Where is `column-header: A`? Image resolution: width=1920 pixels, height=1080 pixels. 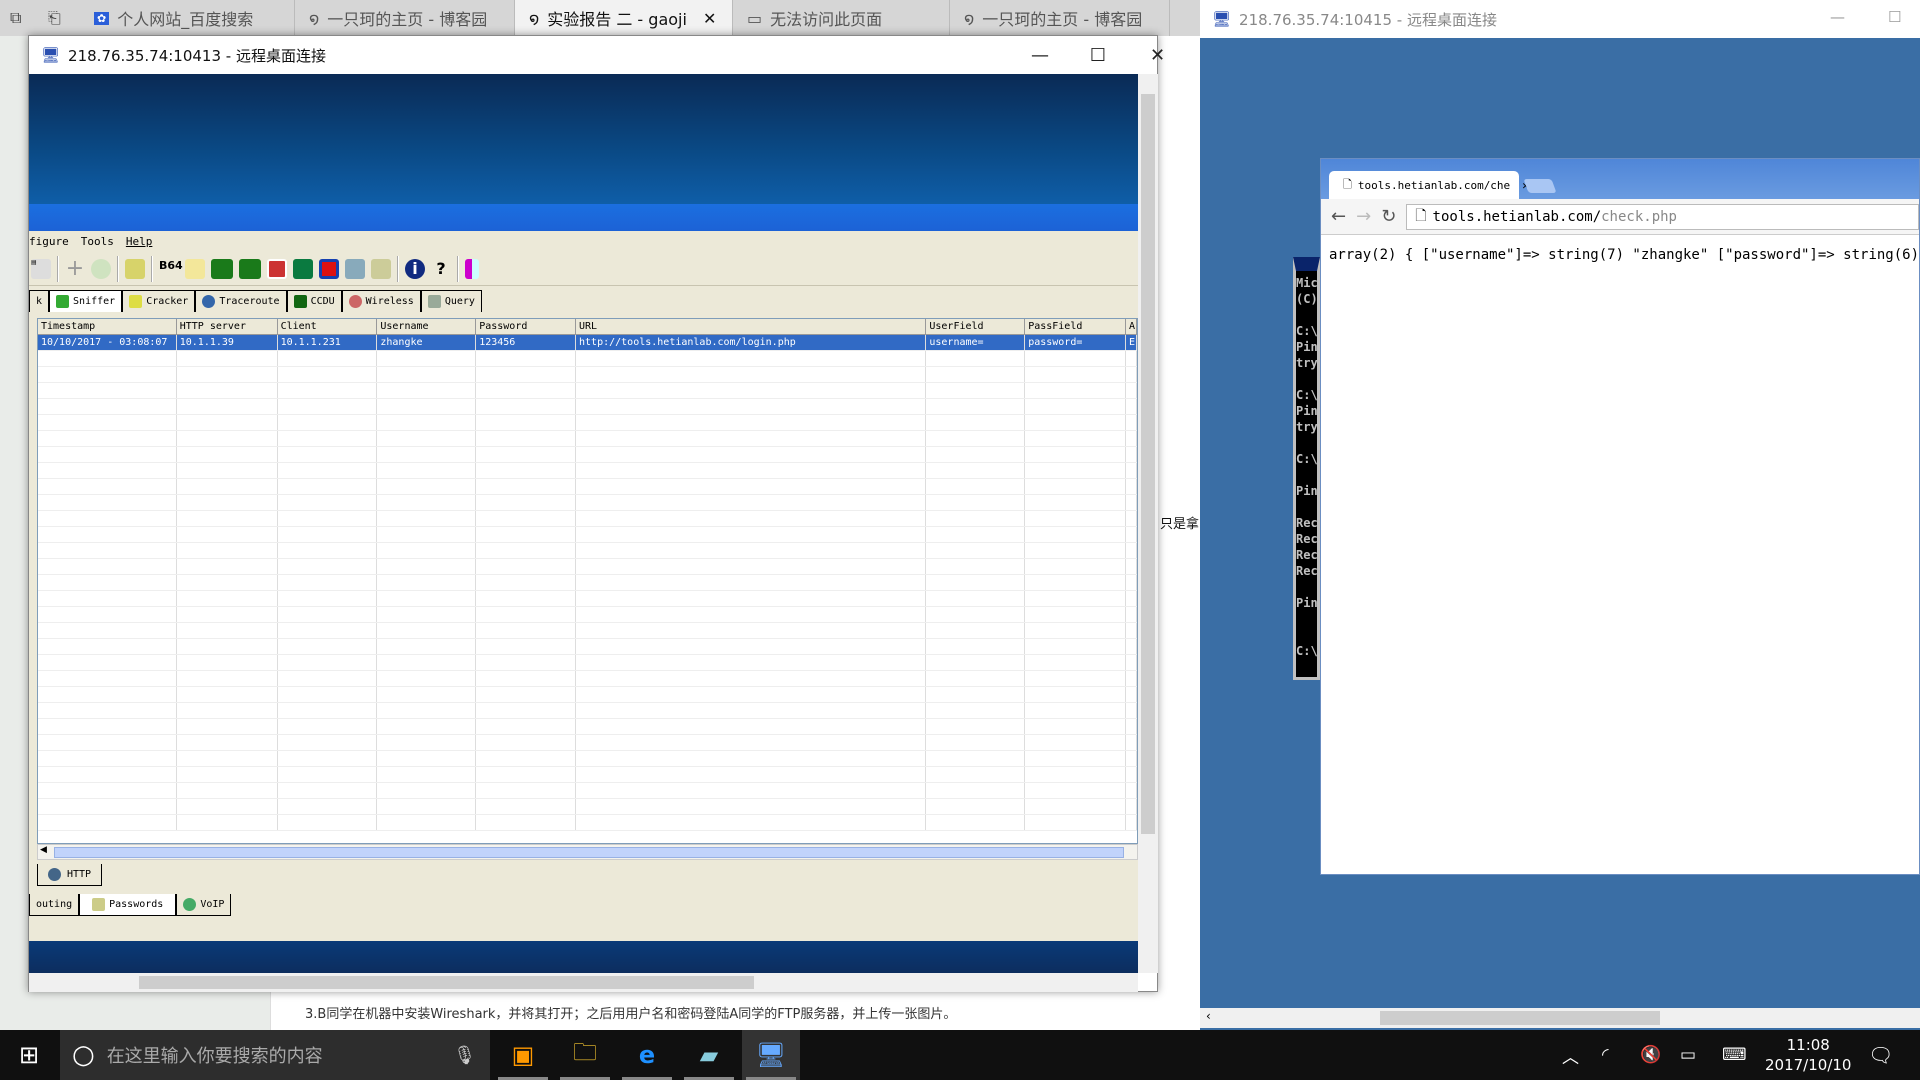 column-header: A is located at coordinates (1131, 326).